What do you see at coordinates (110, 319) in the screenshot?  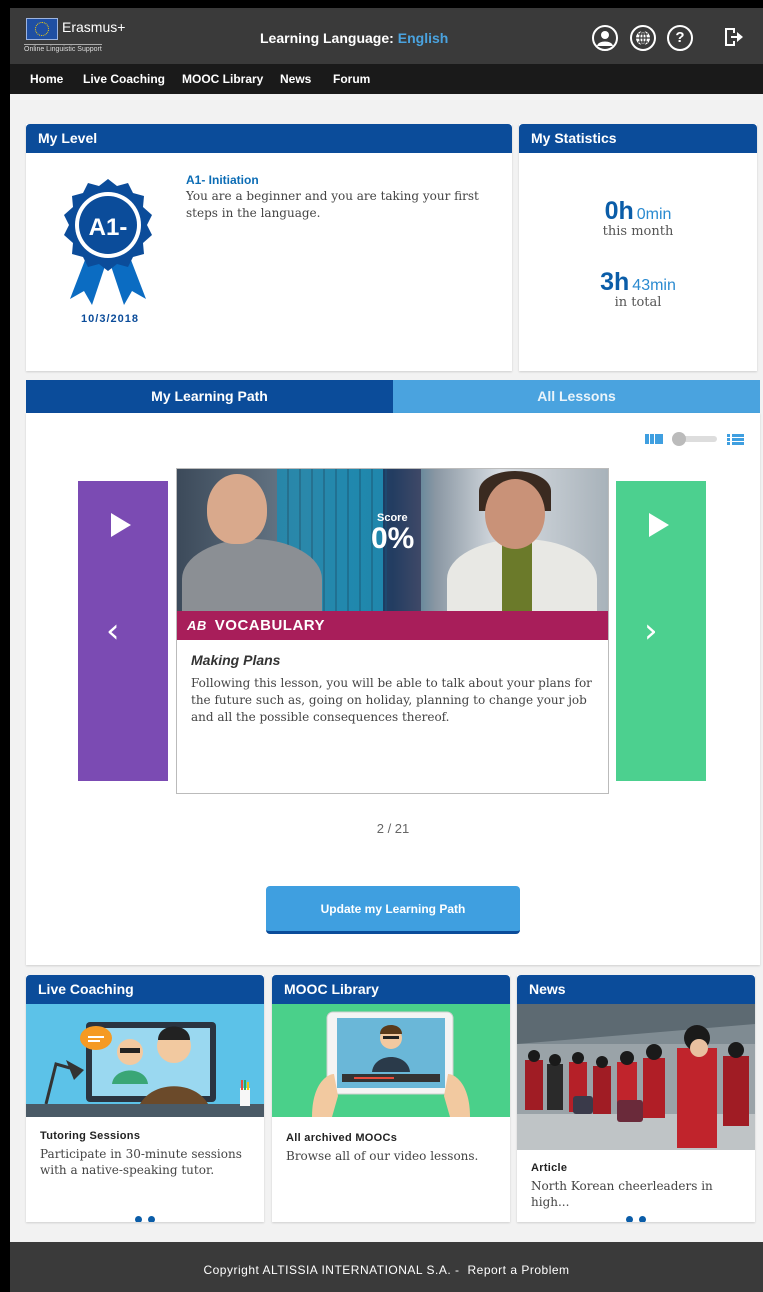 I see `level-date: 10/3/2018` at bounding box center [110, 319].